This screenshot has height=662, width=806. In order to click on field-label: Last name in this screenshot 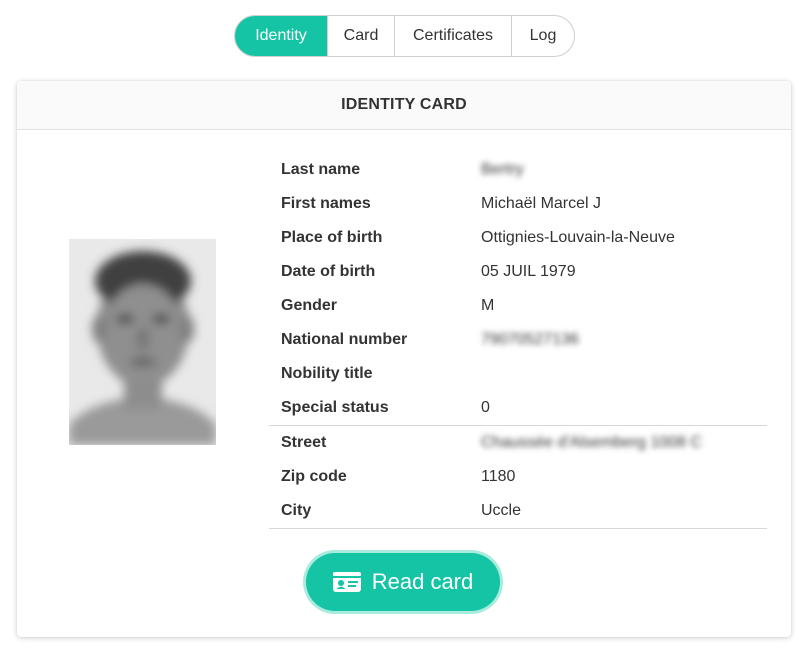, I will do `click(321, 169)`.